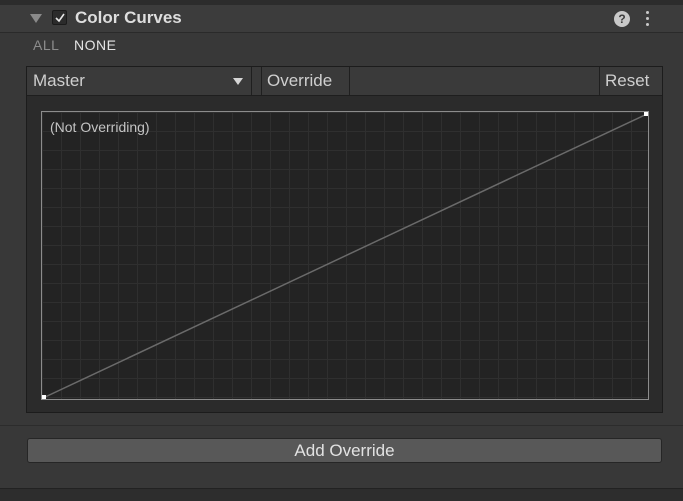  I want to click on more-vertical-icon, so click(648, 20).